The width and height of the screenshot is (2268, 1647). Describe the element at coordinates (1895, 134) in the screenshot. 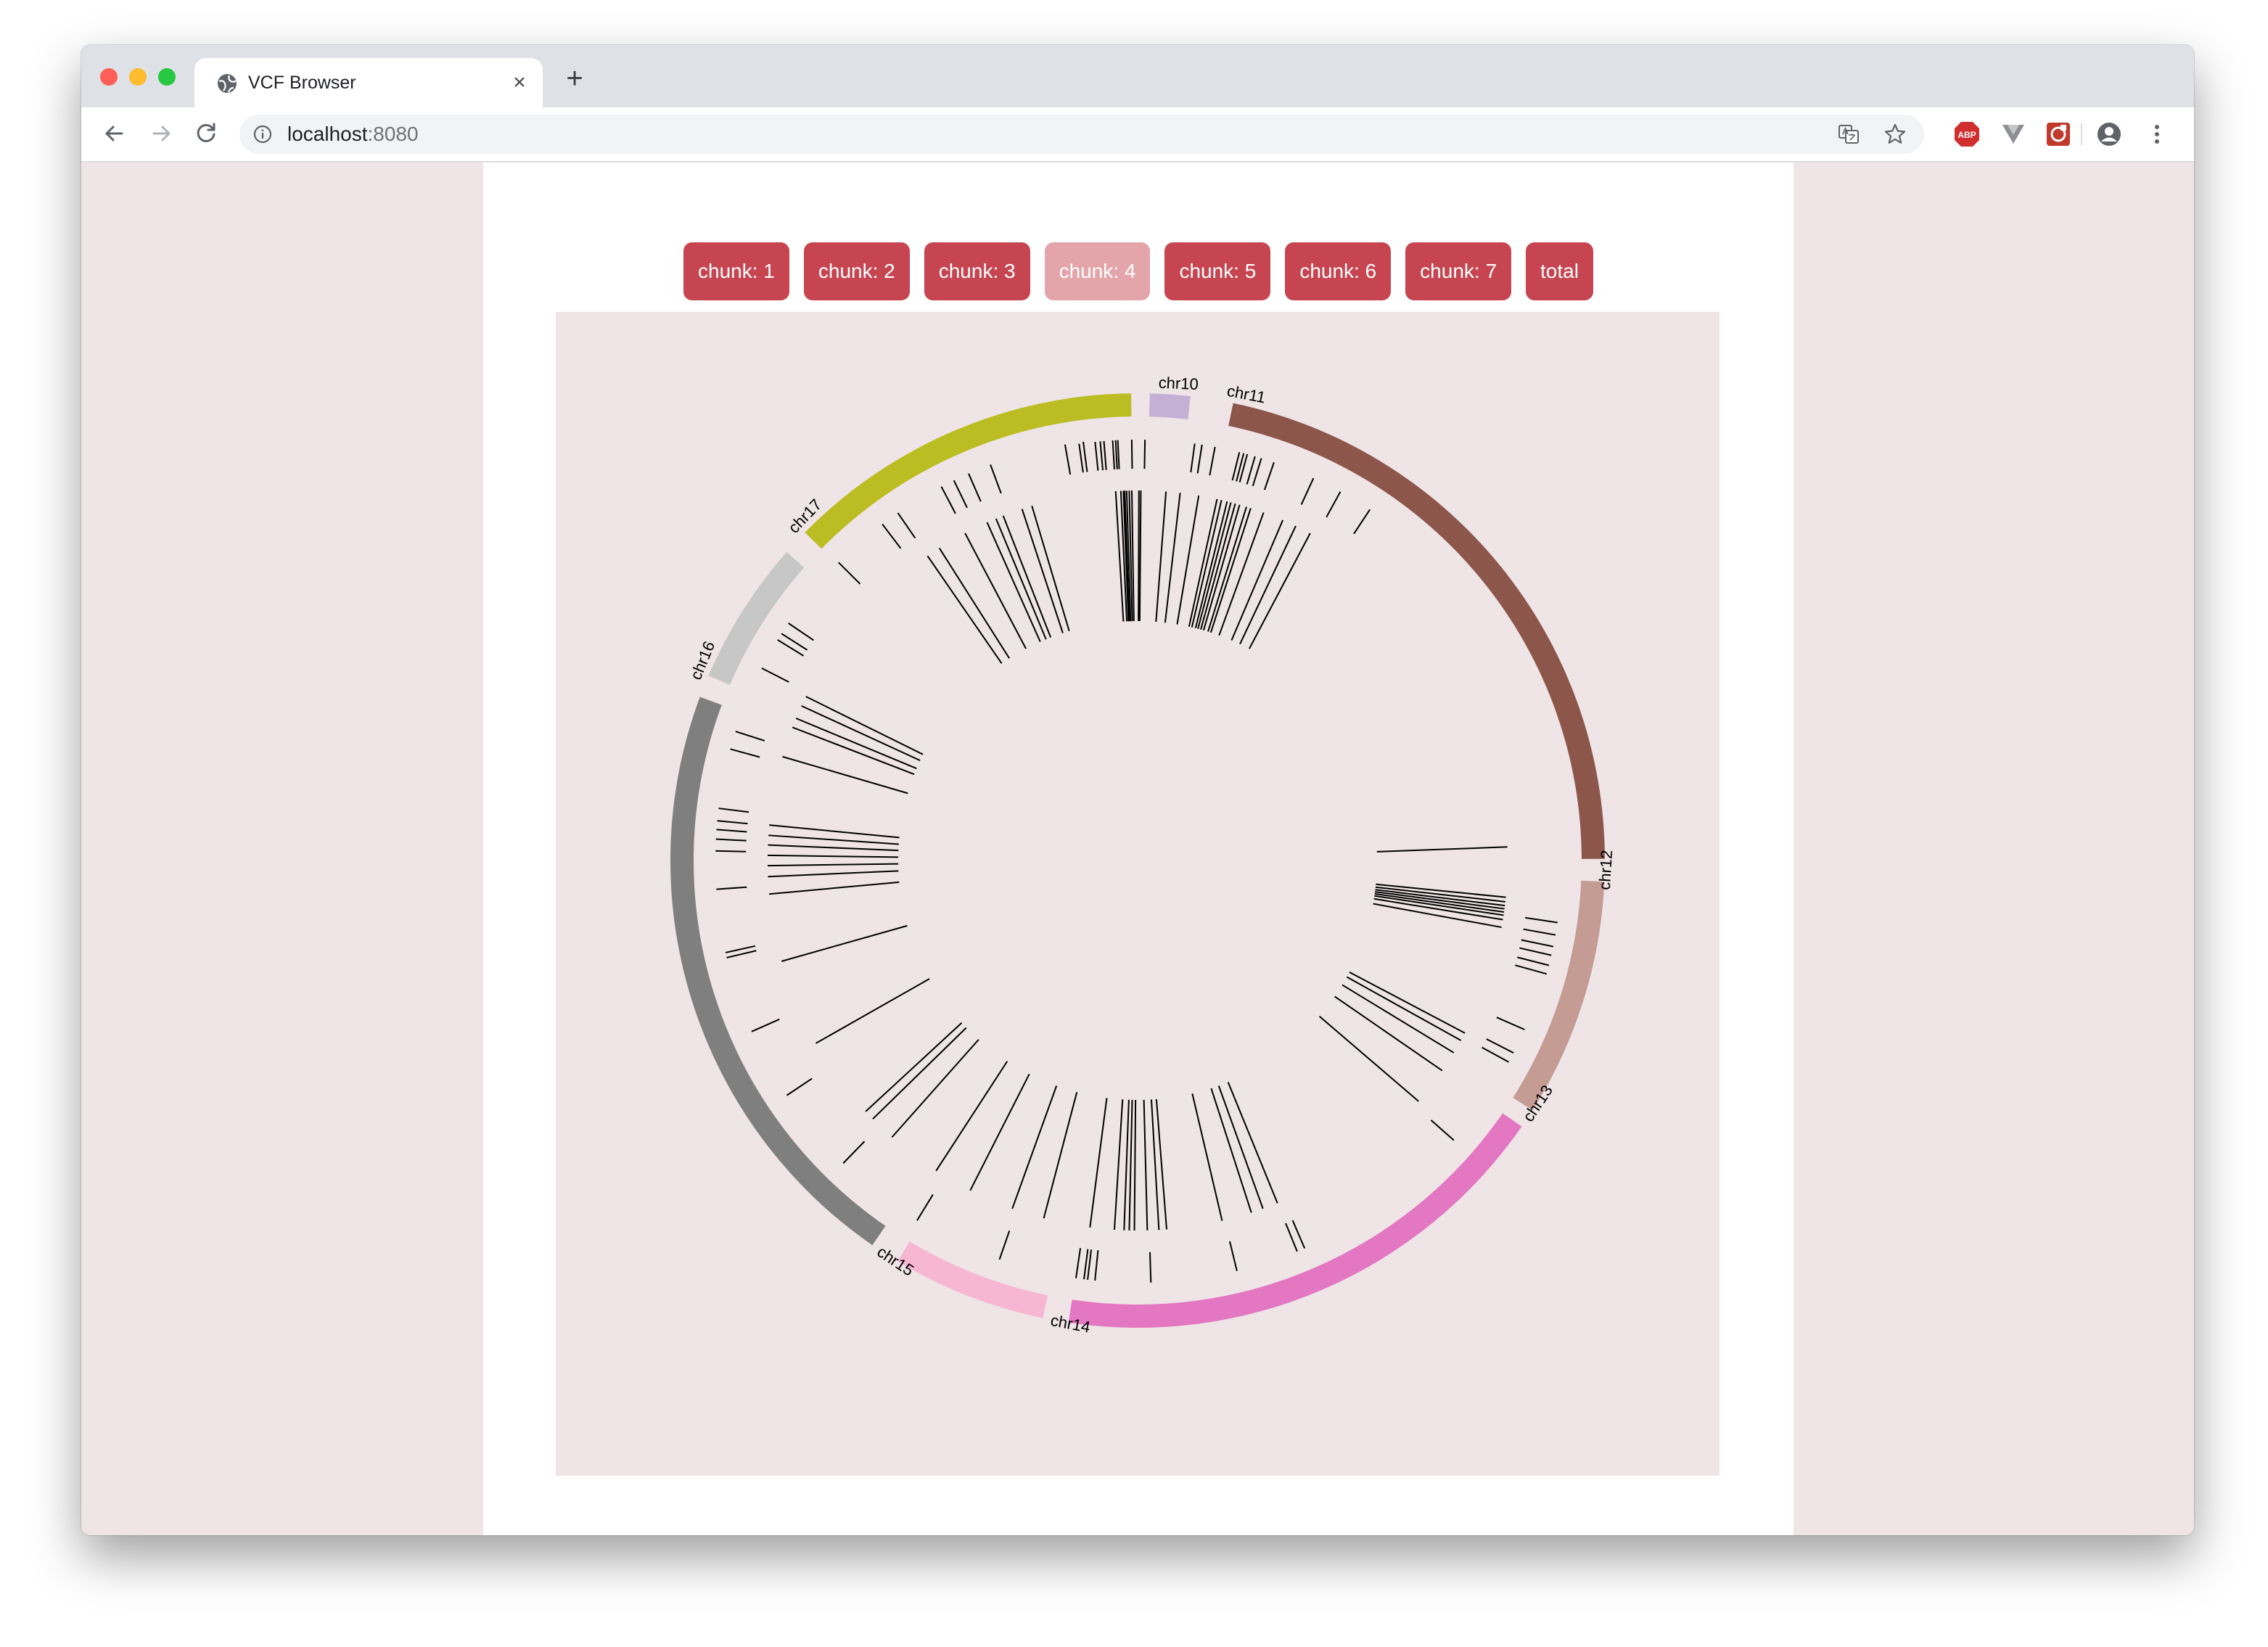

I see `bookmark-star-icon` at that location.